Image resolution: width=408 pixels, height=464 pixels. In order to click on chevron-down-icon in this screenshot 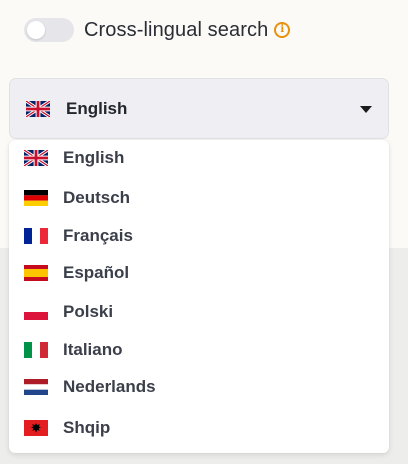, I will do `click(366, 109)`.